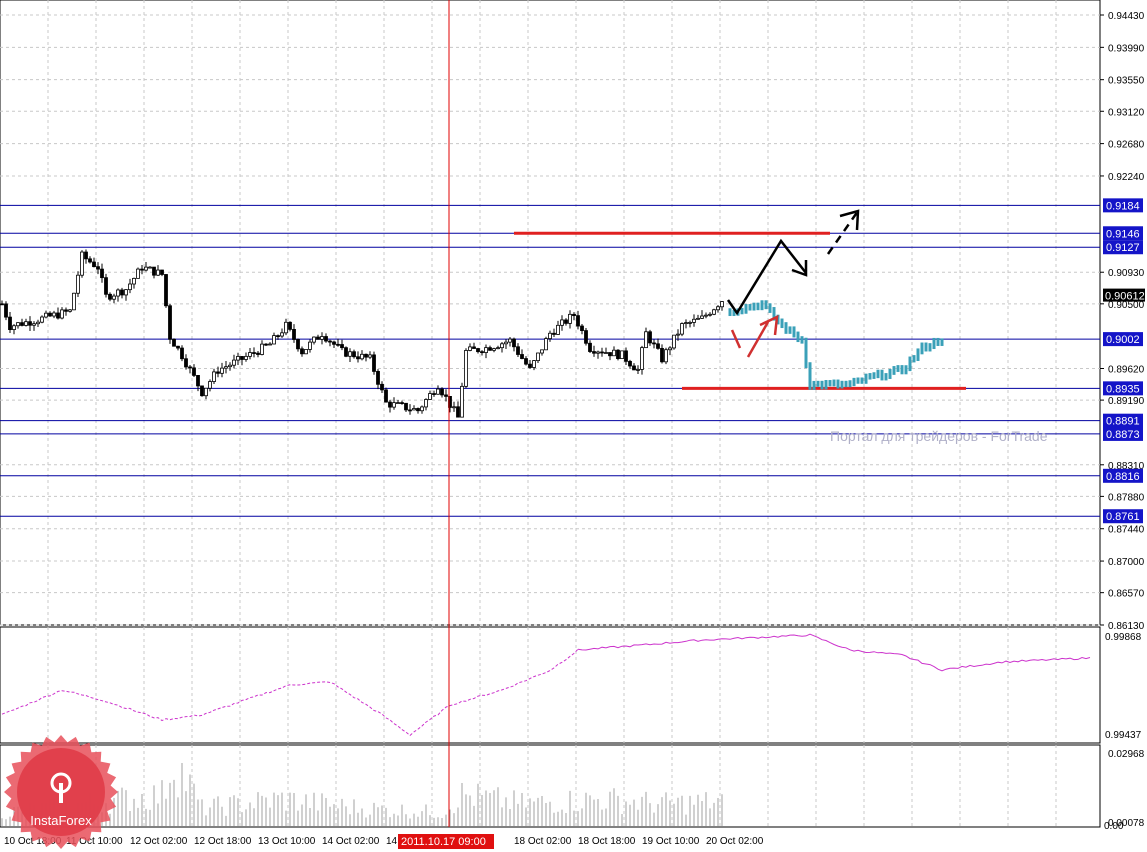 The image size is (1147, 852). Describe the element at coordinates (1126, 594) in the screenshot. I see `price-tick-label: 0.86570` at that location.